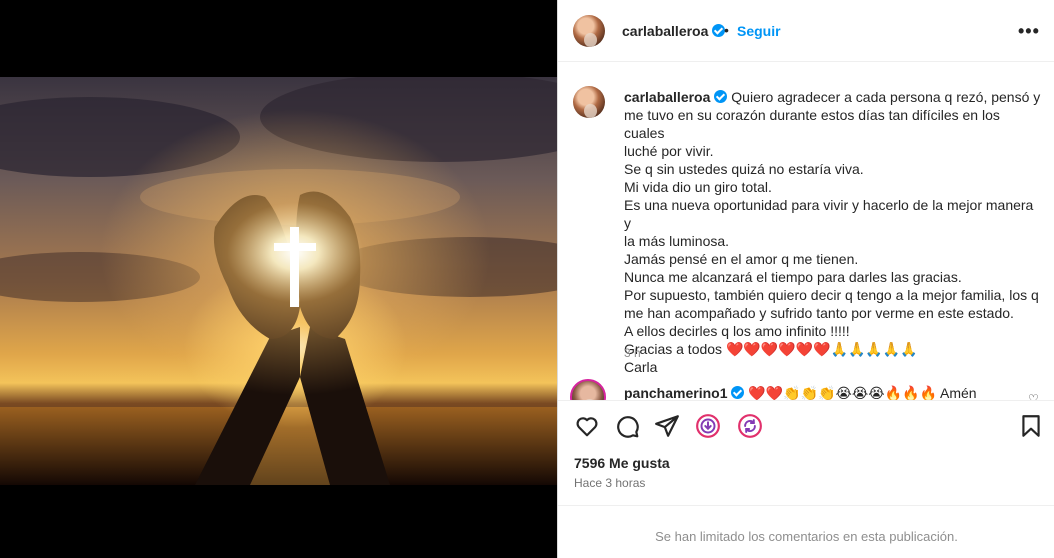 Image resolution: width=1054 pixels, height=558 pixels. I want to click on caption-line: Mi vida dio un giro total., so click(698, 187).